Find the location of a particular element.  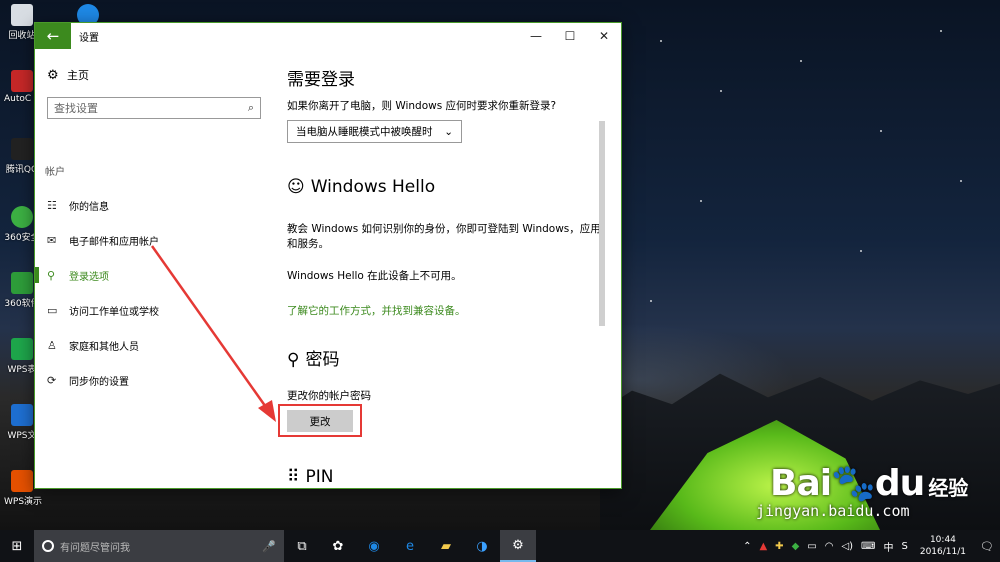

task-view-icon: ⧉ is located at coordinates (302, 546).